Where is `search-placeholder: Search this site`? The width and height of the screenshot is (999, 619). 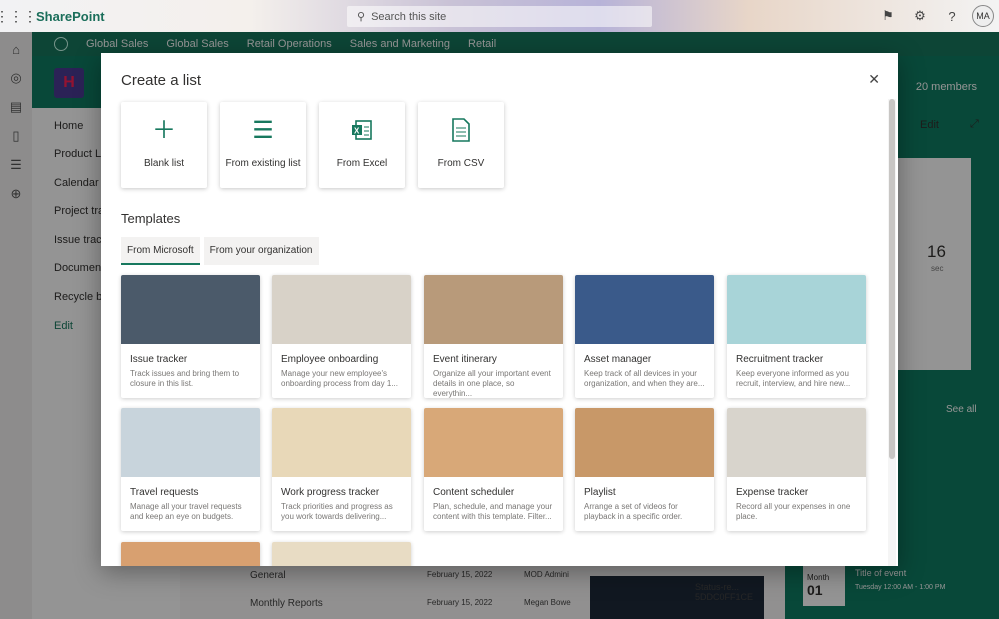
search-placeholder: Search this site is located at coordinates (409, 16).